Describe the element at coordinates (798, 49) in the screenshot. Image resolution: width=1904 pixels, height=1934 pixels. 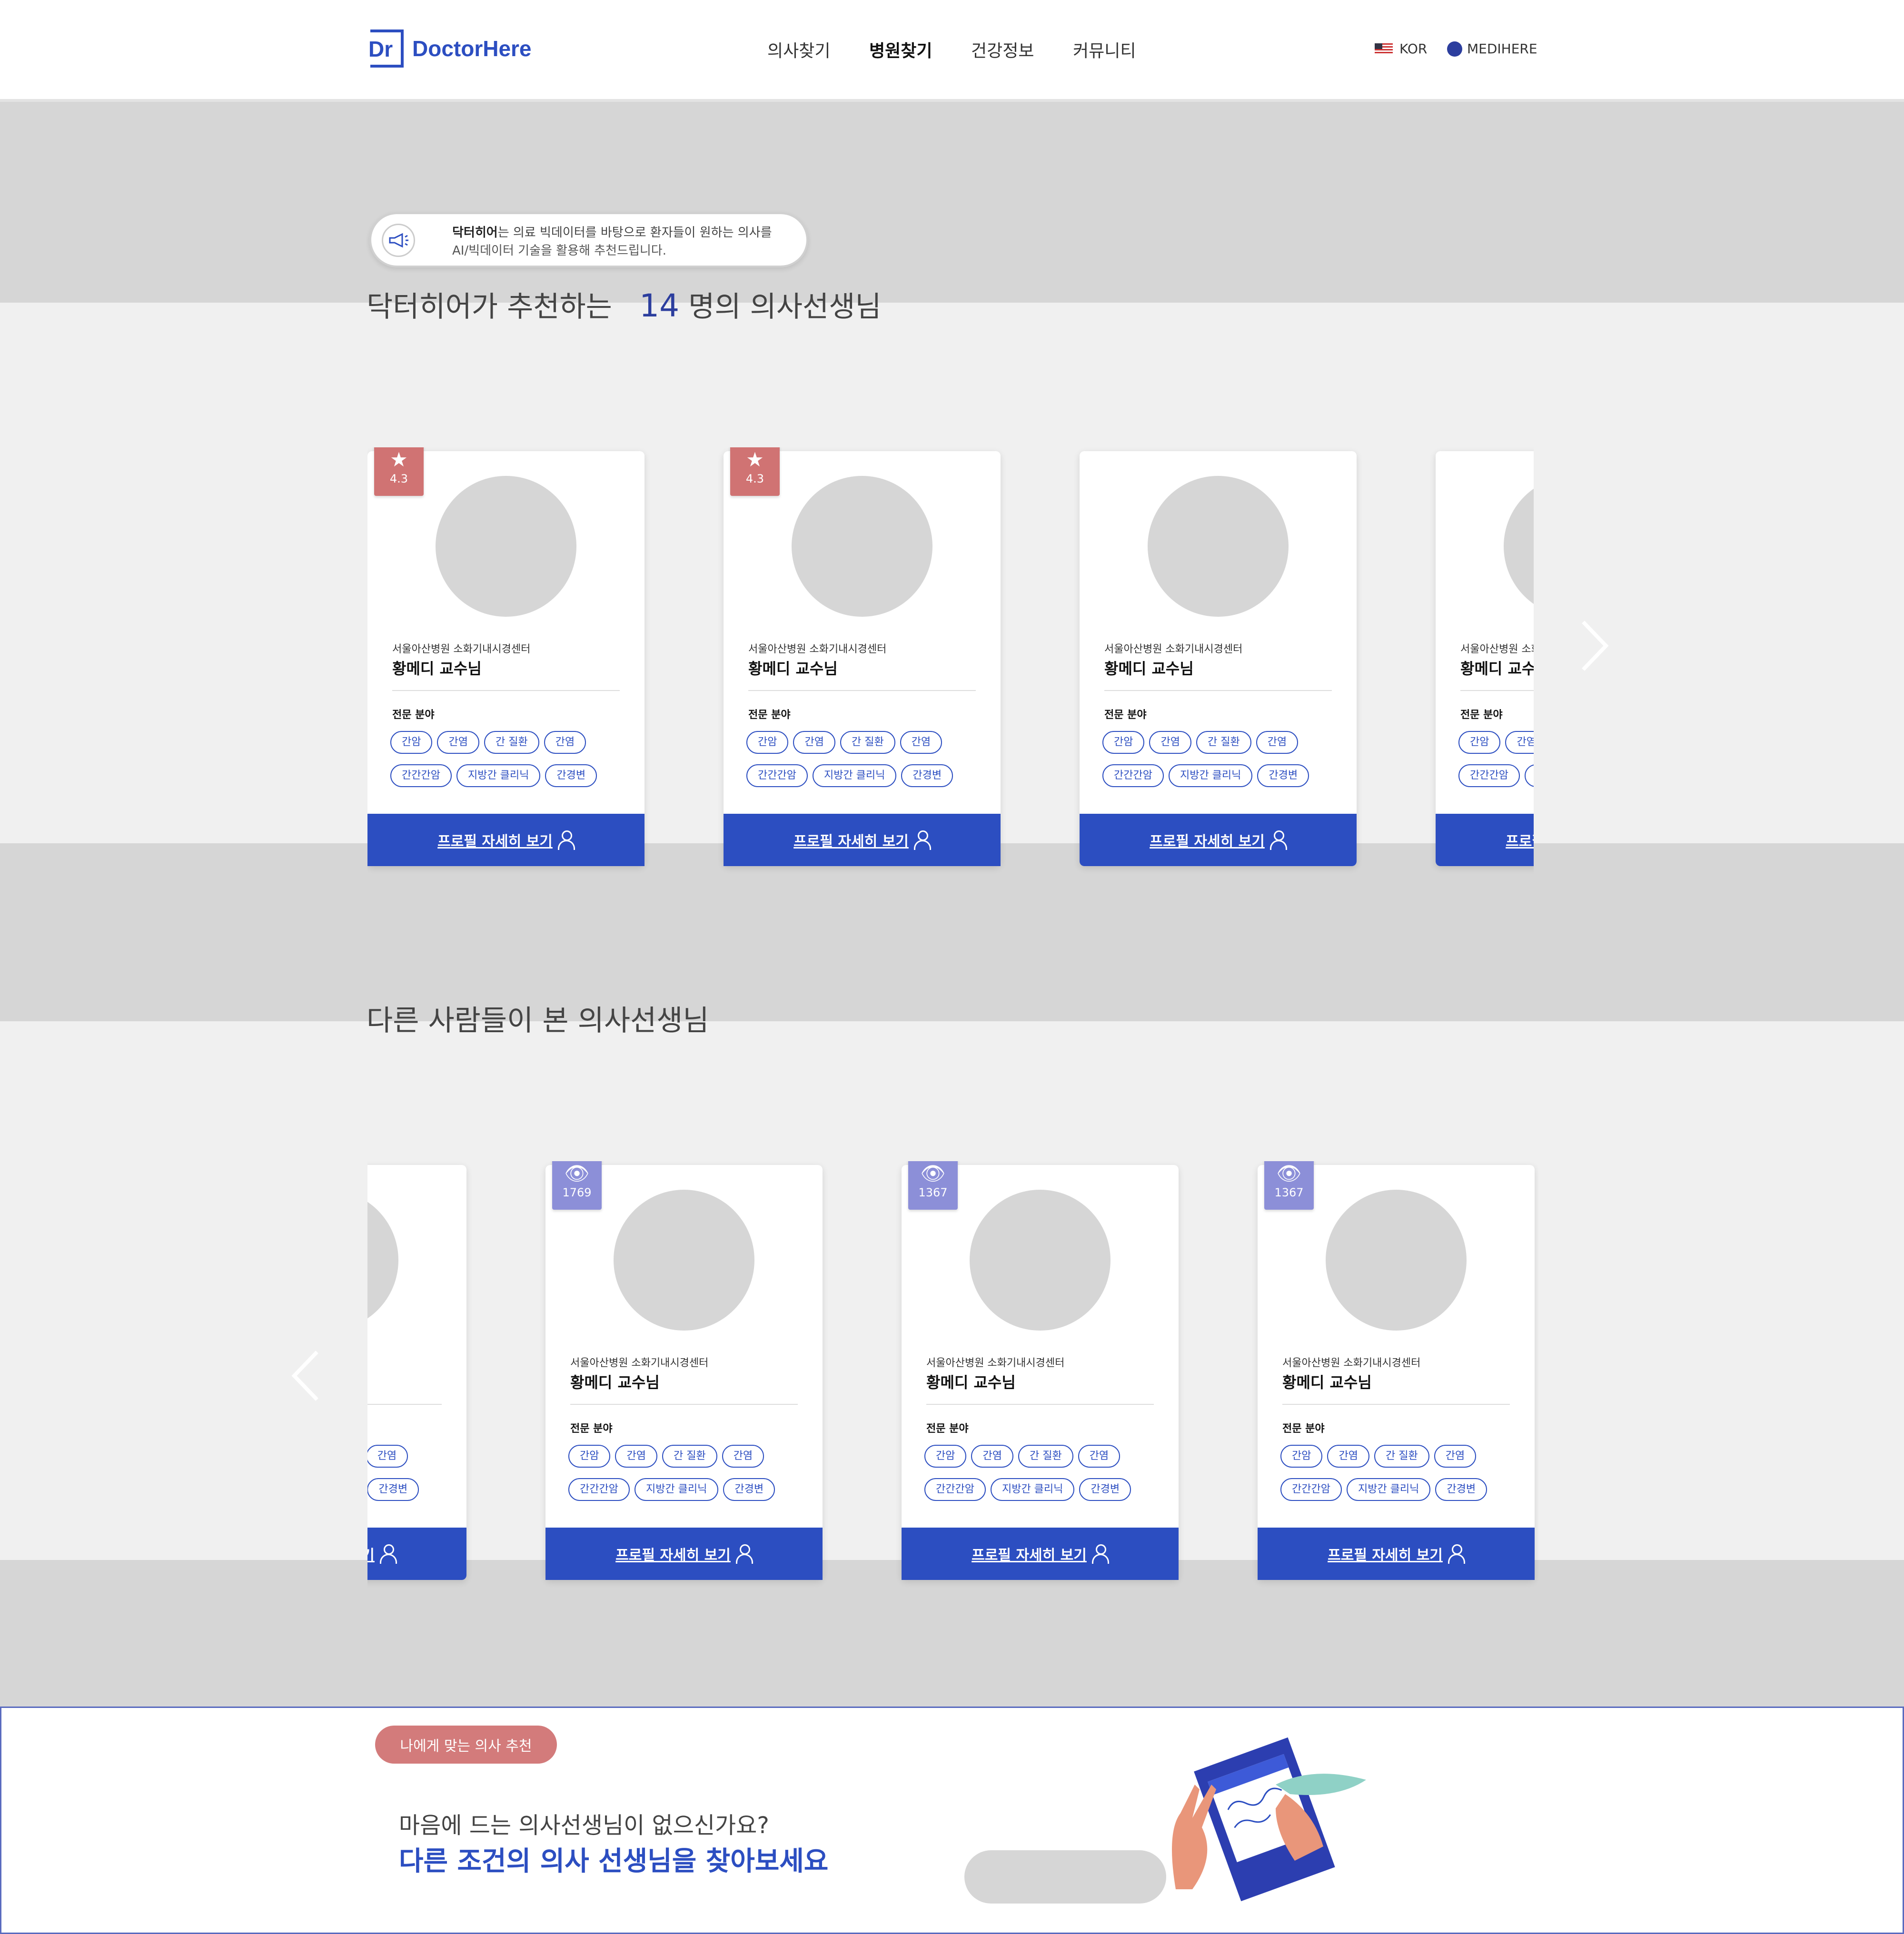
I see `nav-find-doctor: 의사찾기` at that location.